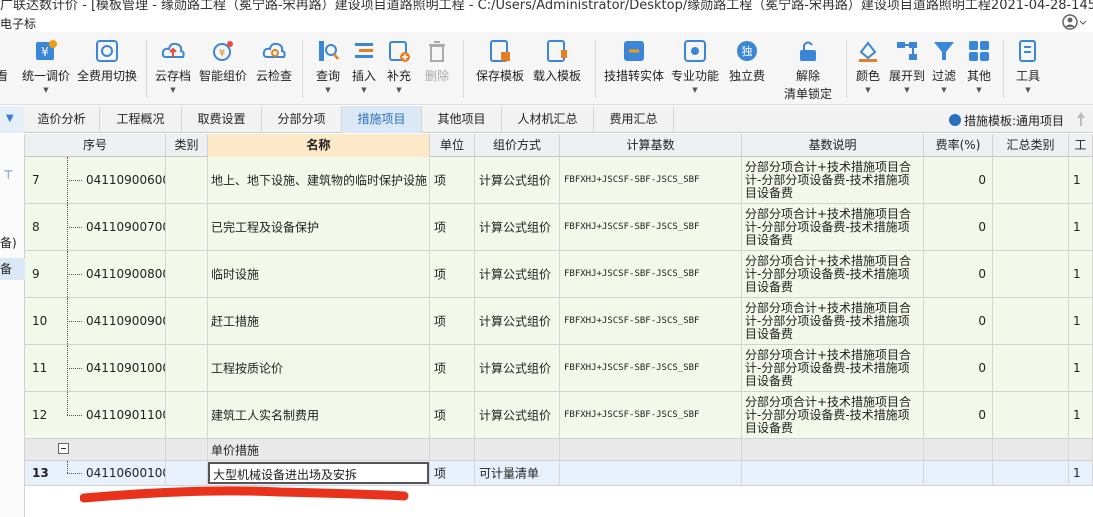 The height and width of the screenshot is (517, 1093). I want to click on col-header-unit: 单位, so click(452, 145).